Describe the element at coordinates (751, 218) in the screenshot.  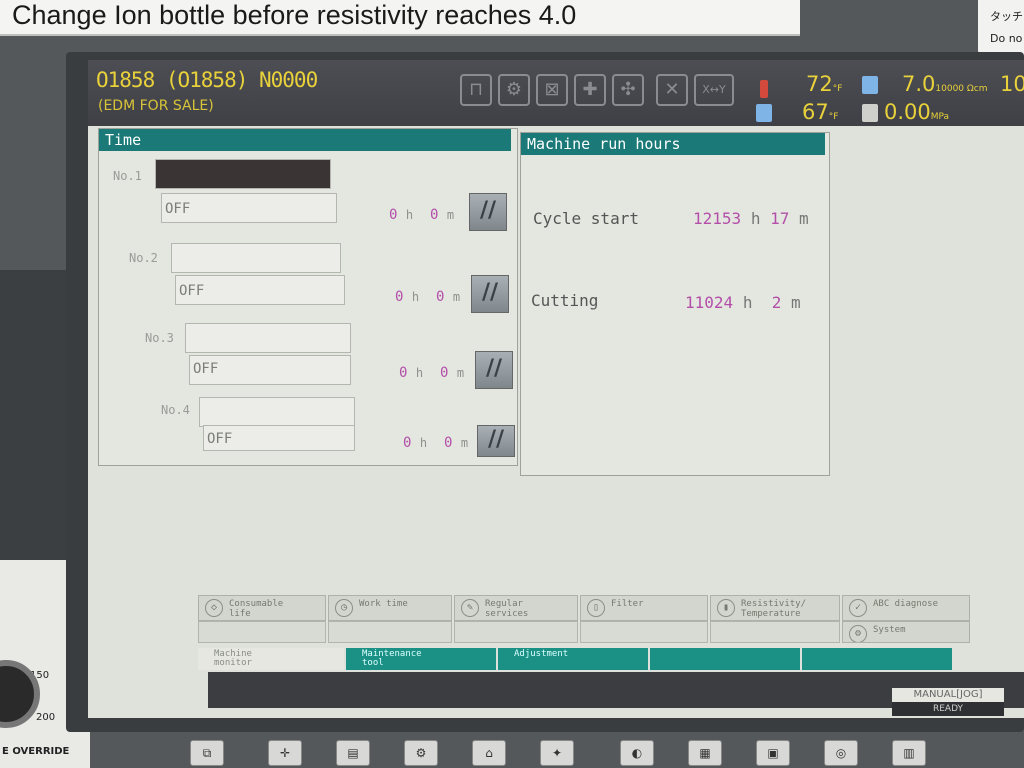
I see `cycle-start-value: 12153 h 17 m` at that location.